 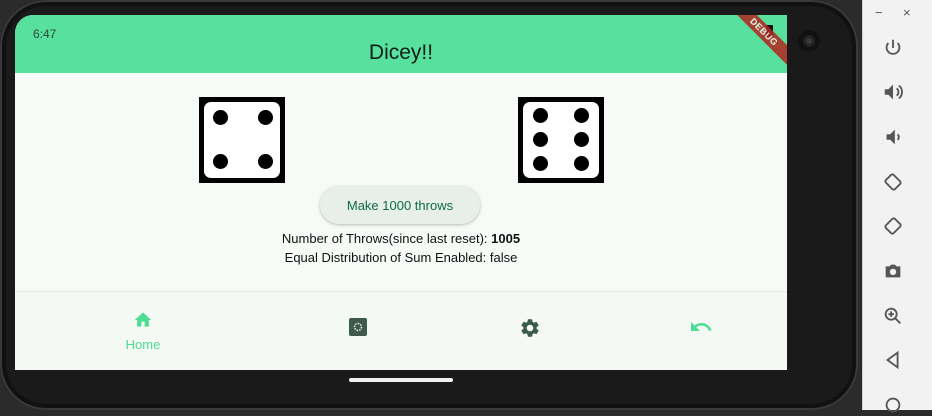 I want to click on make-throws-button: Make 1000 throws, so click(x=400, y=205).